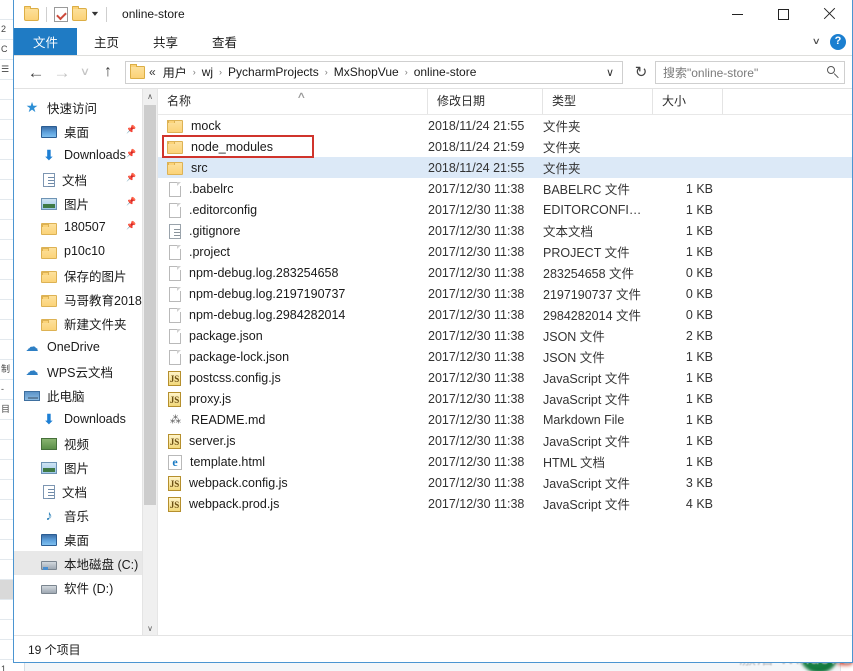  Describe the element at coordinates (78, 299) in the screenshot. I see `sidebar-item: 马哥教育20180` at that location.